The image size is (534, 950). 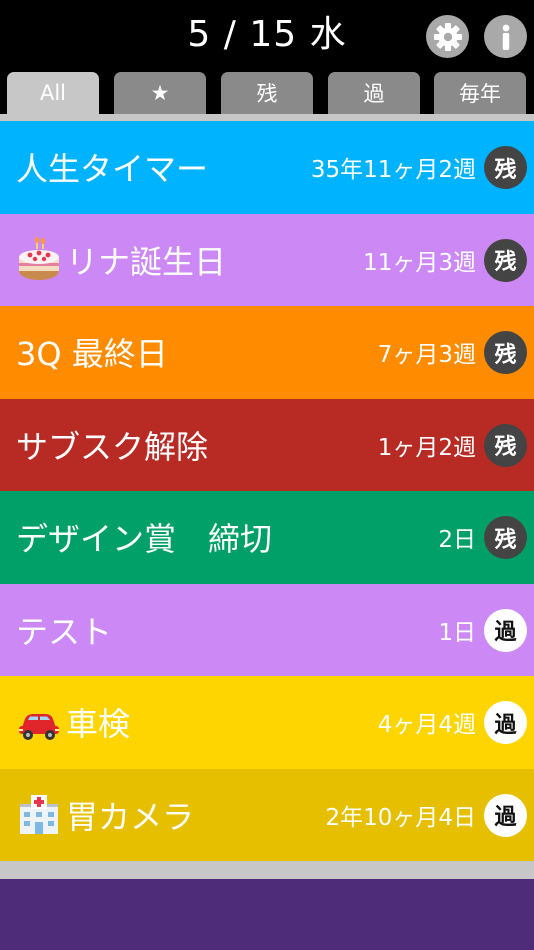 I want to click on timer-title-text: 人生タイマー, so click(x=112, y=169).